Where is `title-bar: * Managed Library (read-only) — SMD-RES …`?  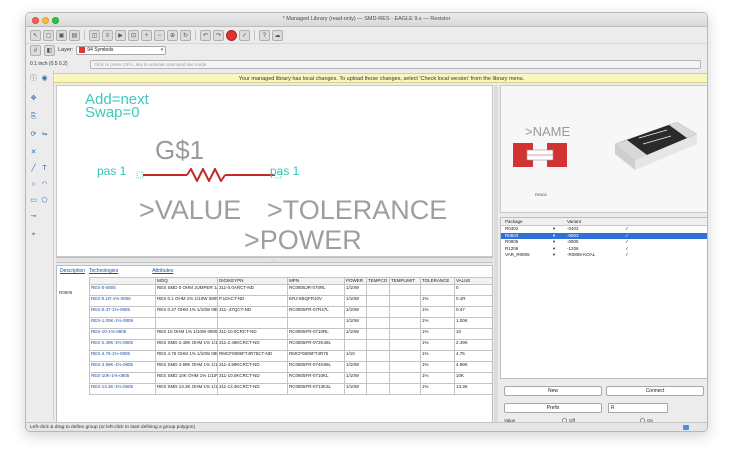
title-bar: * Managed Library (read-only) — SMD-RES … is located at coordinates (366, 20).